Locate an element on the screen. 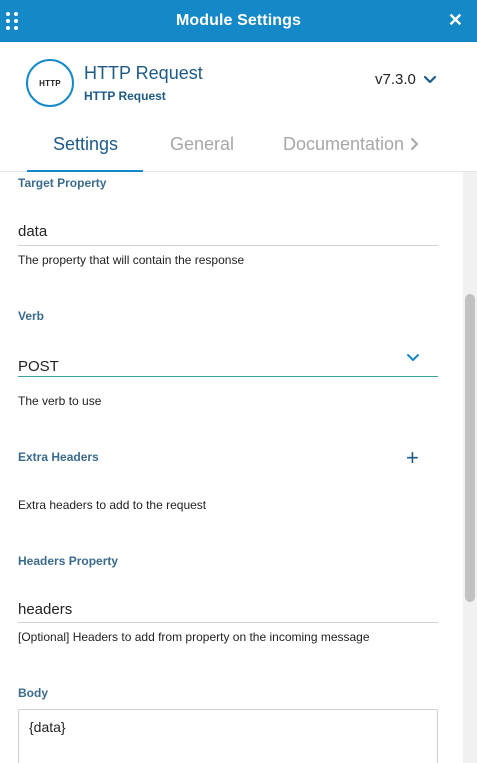 The width and height of the screenshot is (477, 763). tab-documentation: Documentation is located at coordinates (343, 144).